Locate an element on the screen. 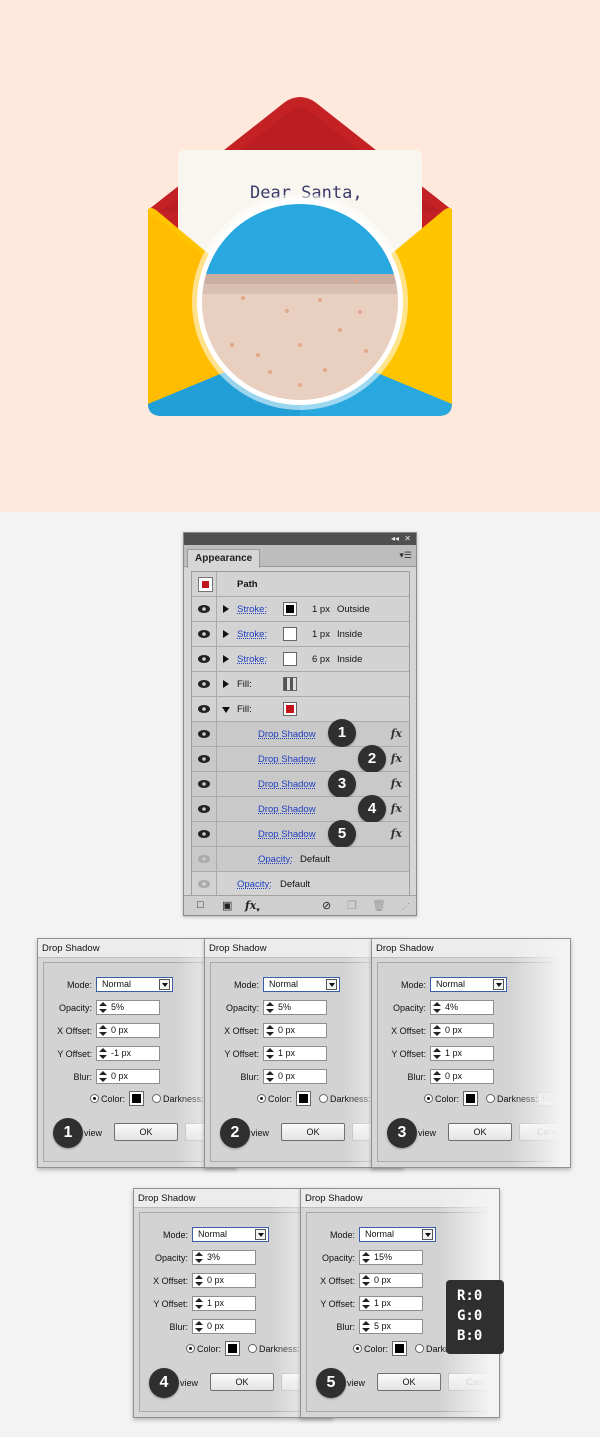  opacity-field: 15% is located at coordinates (391, 1257).